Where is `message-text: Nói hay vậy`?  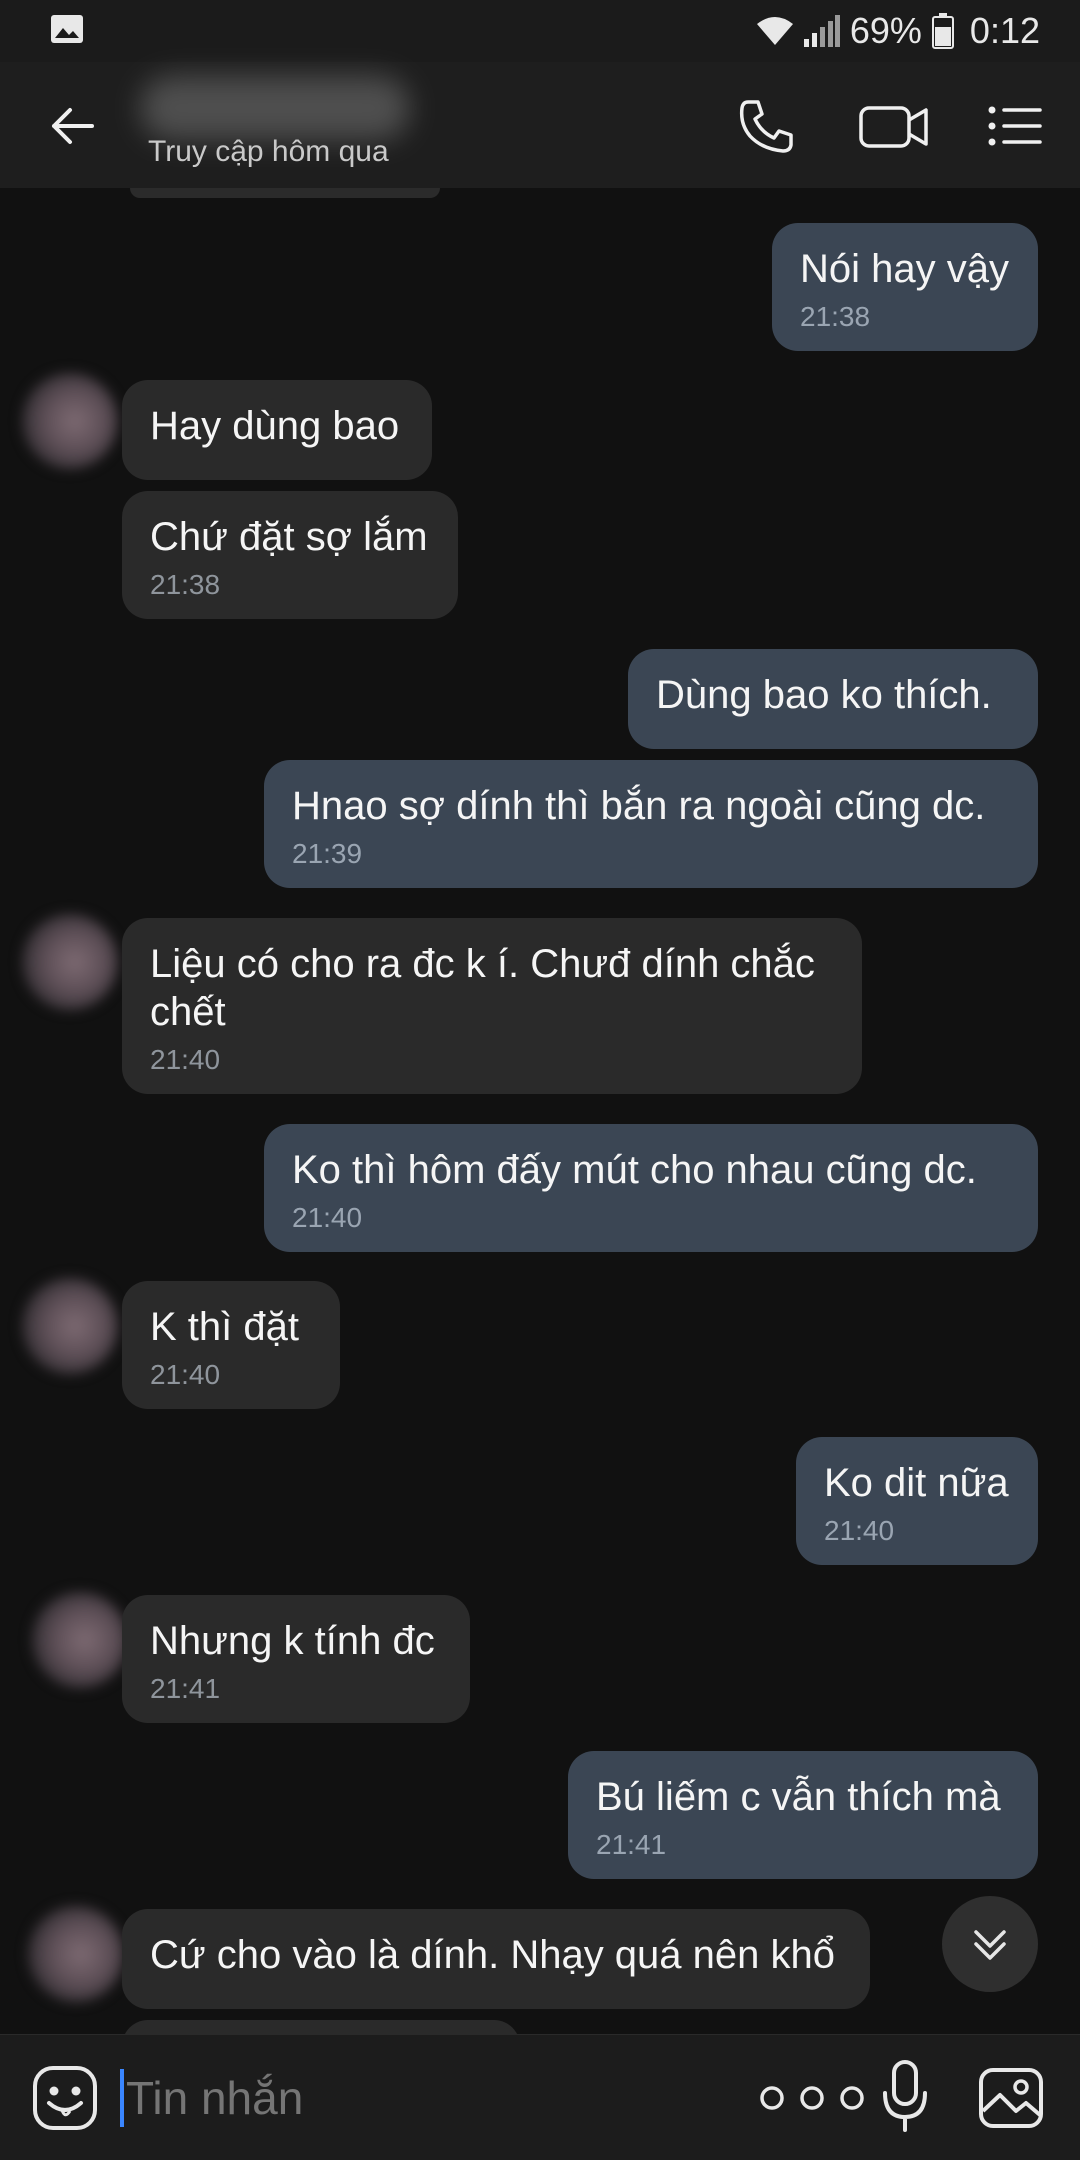 message-text: Nói hay vậy is located at coordinates (904, 269).